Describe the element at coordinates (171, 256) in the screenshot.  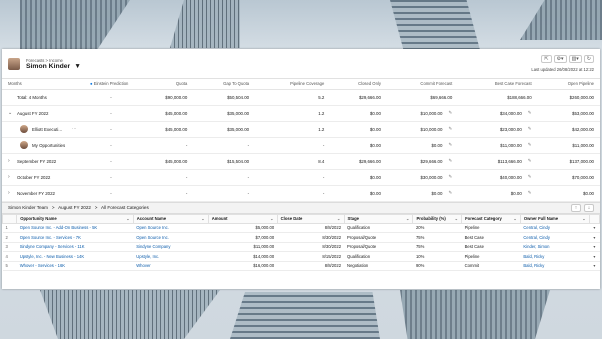
I see `account-link: Upstyle, Inc.` at that location.